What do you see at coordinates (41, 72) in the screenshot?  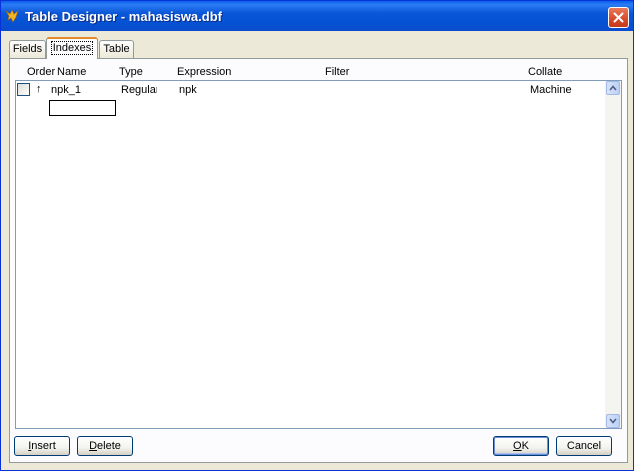 I see `column-header-order: Order` at bounding box center [41, 72].